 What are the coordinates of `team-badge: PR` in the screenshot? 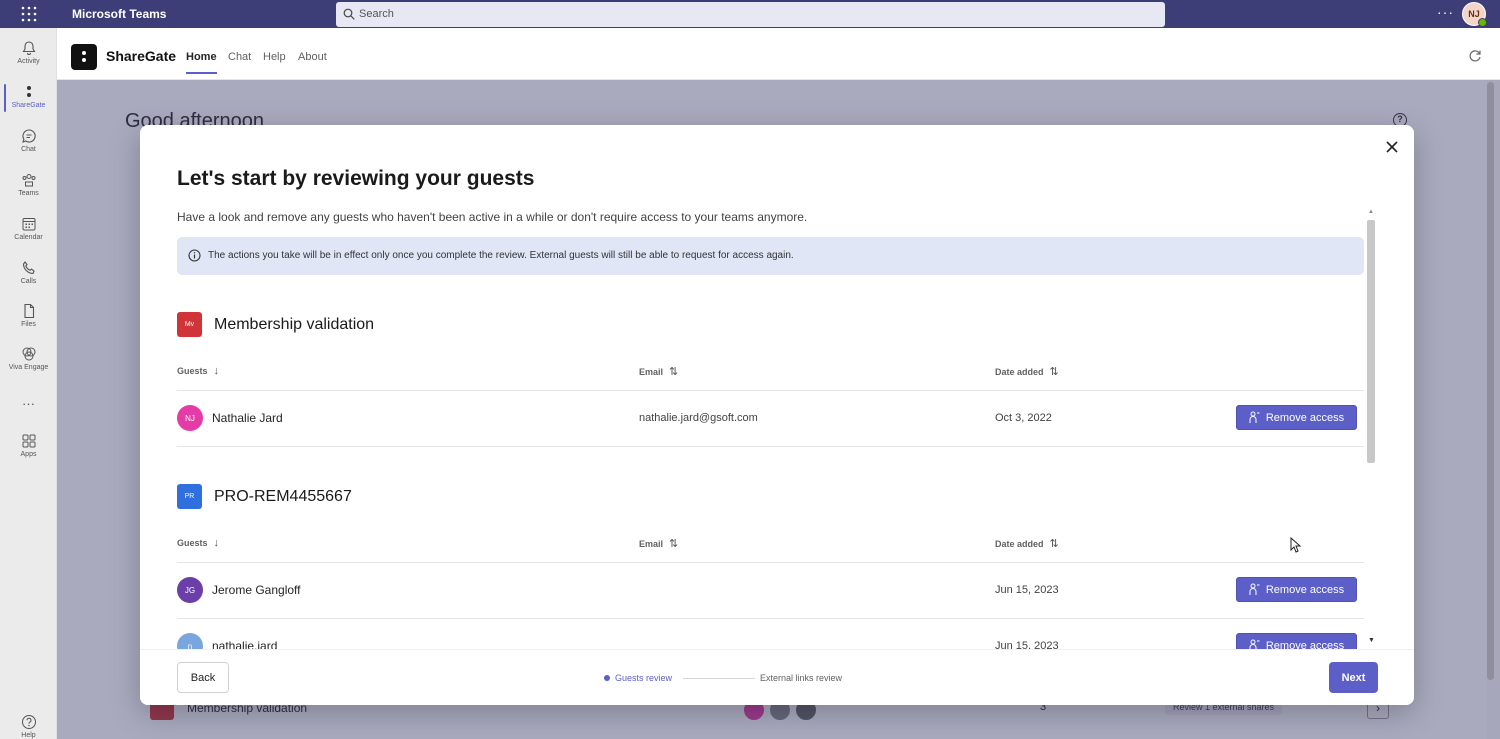 It's located at (189, 496).